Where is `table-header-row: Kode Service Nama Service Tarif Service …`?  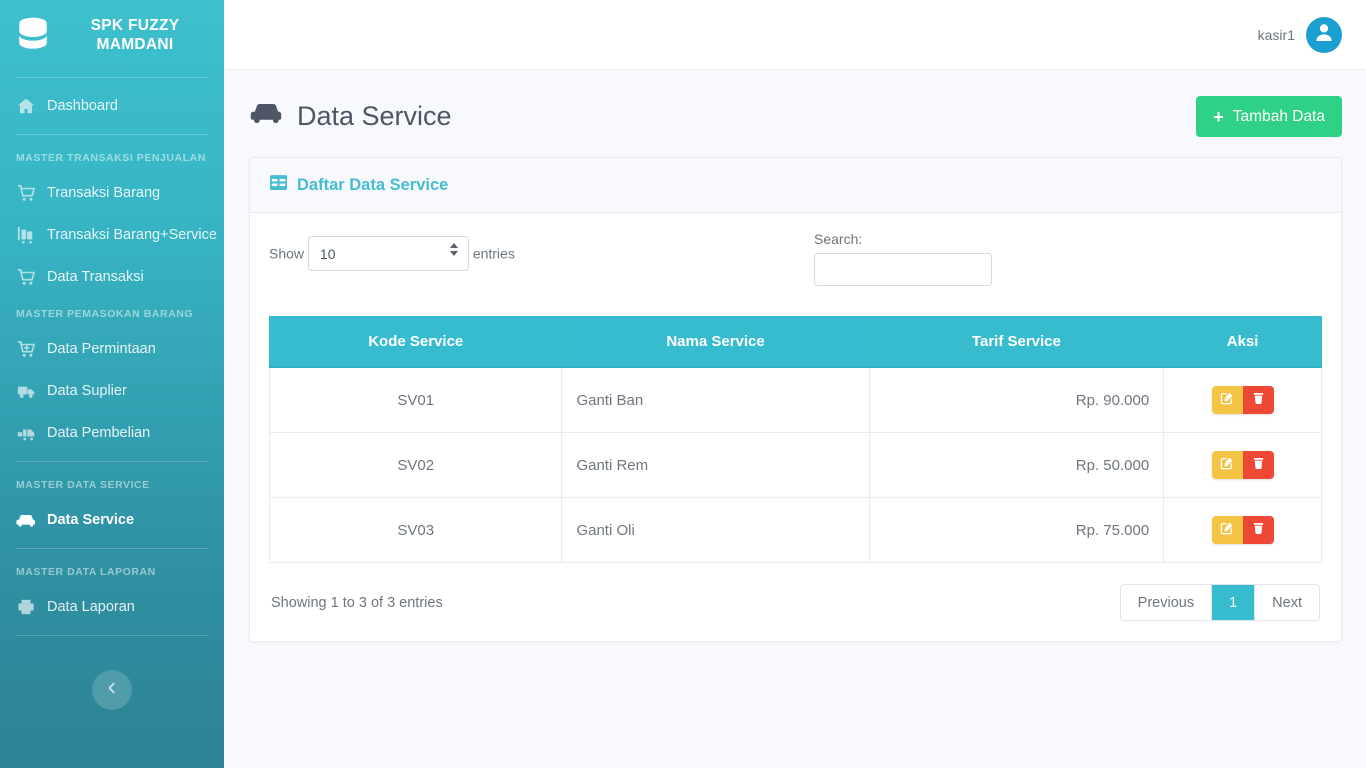 table-header-row: Kode Service Nama Service Tarif Service … is located at coordinates (795, 342).